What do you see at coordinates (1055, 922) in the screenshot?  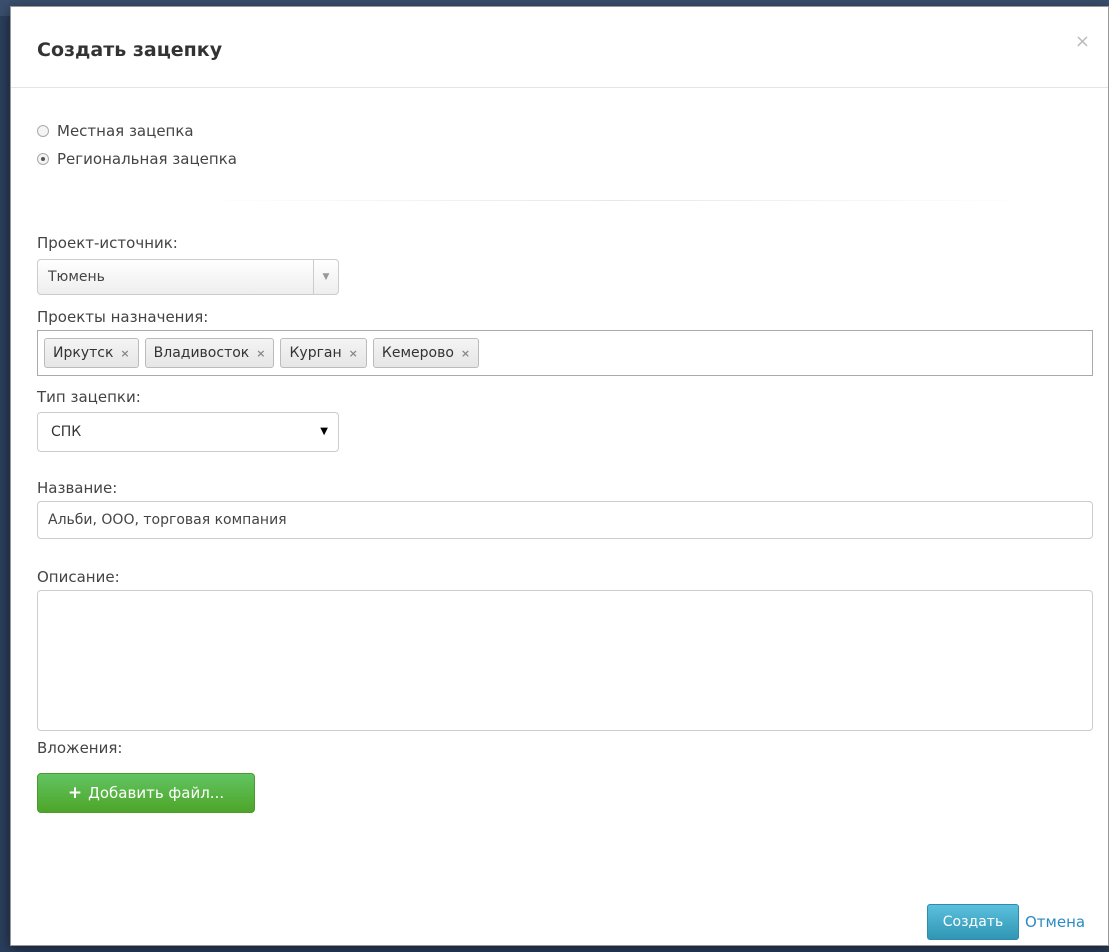 I see `cancel-link: Отмена` at bounding box center [1055, 922].